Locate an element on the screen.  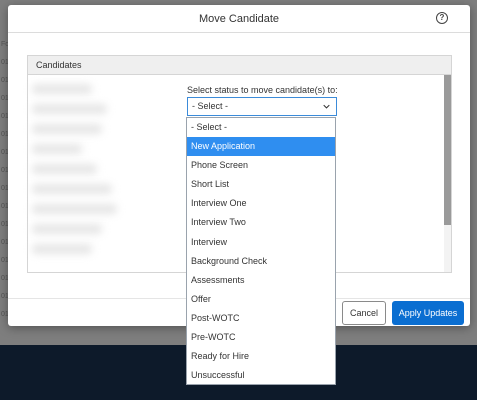
dropdown-option: Unsuccessful is located at coordinates (261, 375).